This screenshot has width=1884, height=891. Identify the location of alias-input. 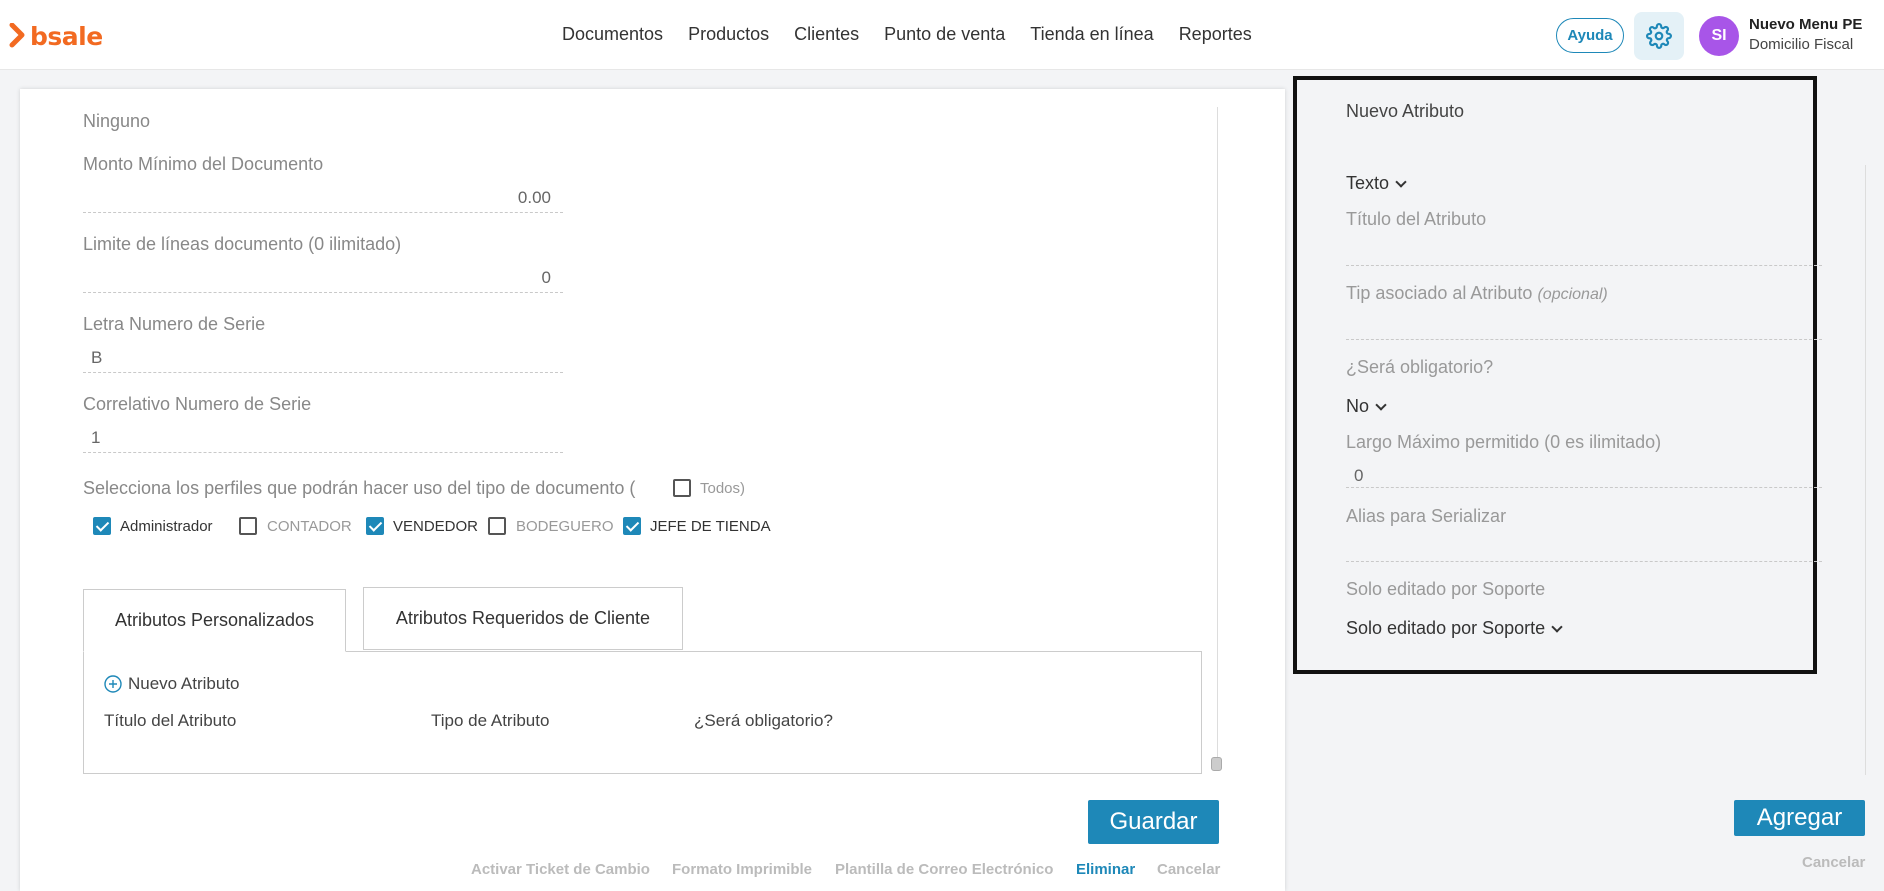
(1584, 561).